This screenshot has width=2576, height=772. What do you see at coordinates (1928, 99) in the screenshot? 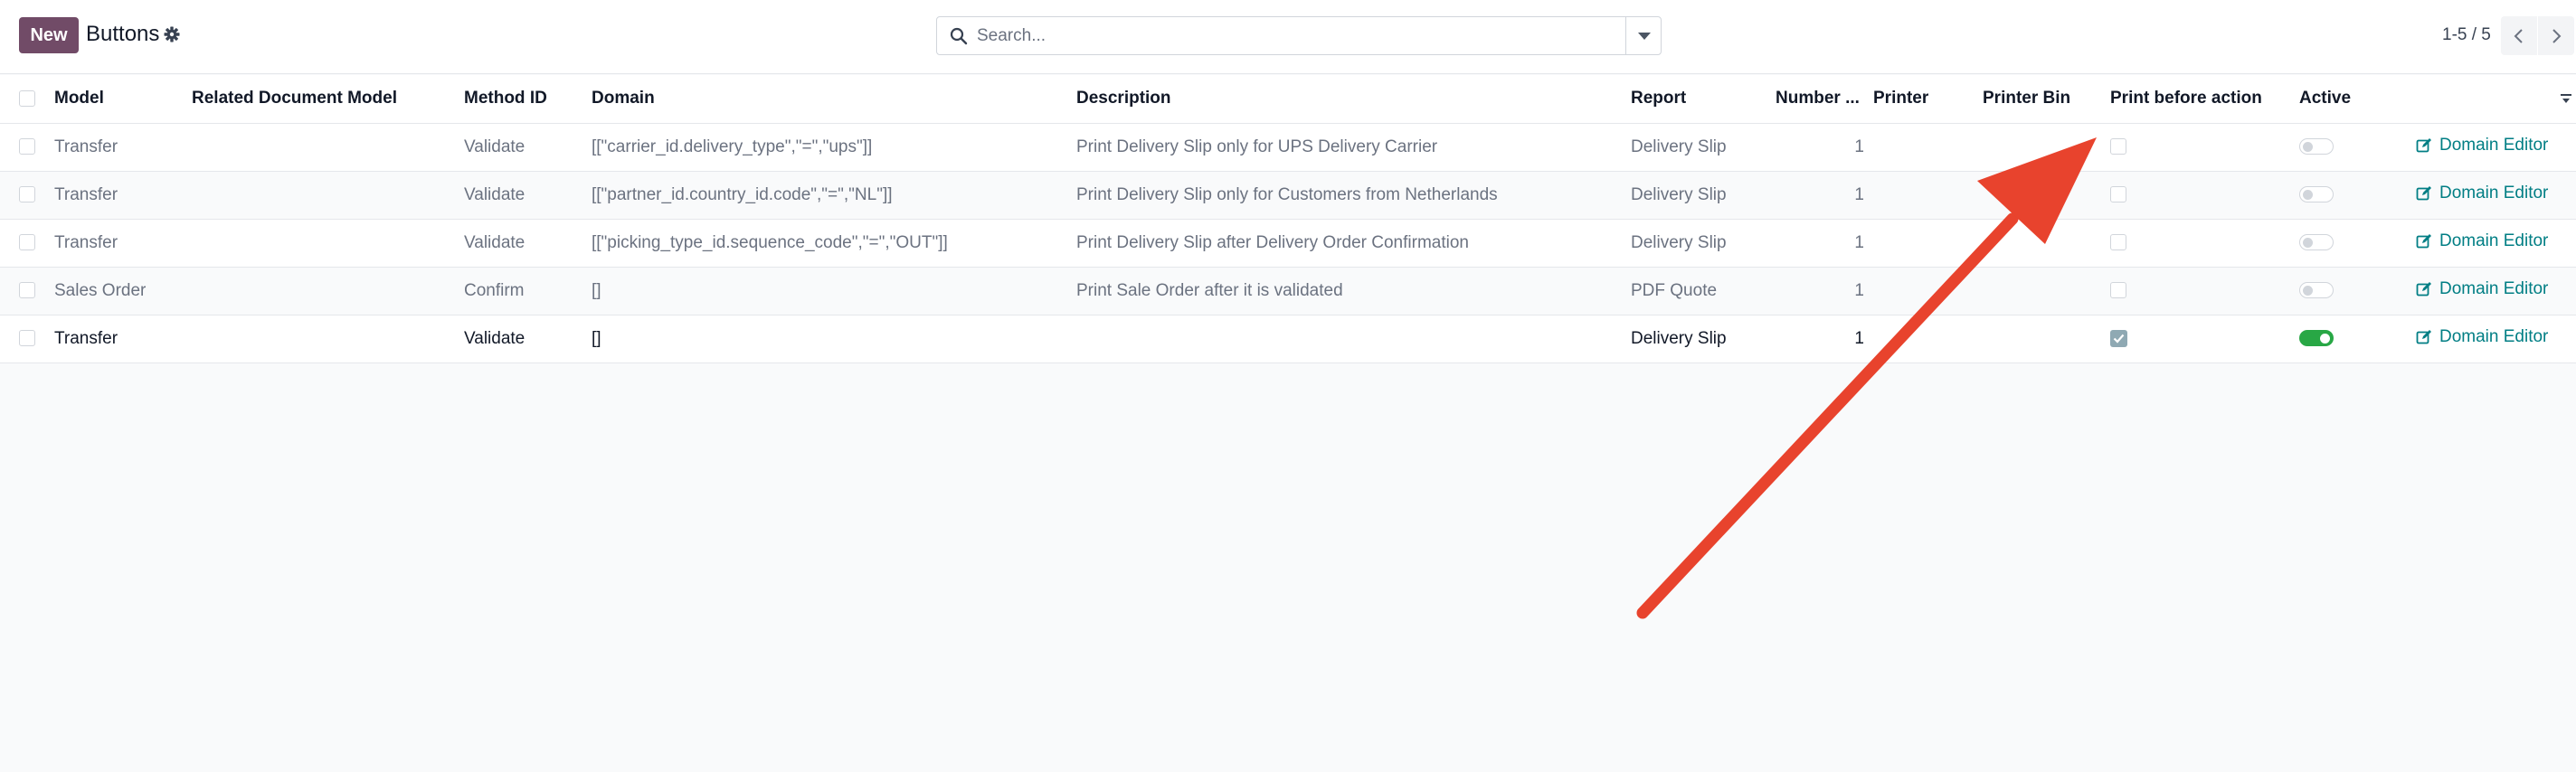
I see `column-header-printer: Printer` at bounding box center [1928, 99].